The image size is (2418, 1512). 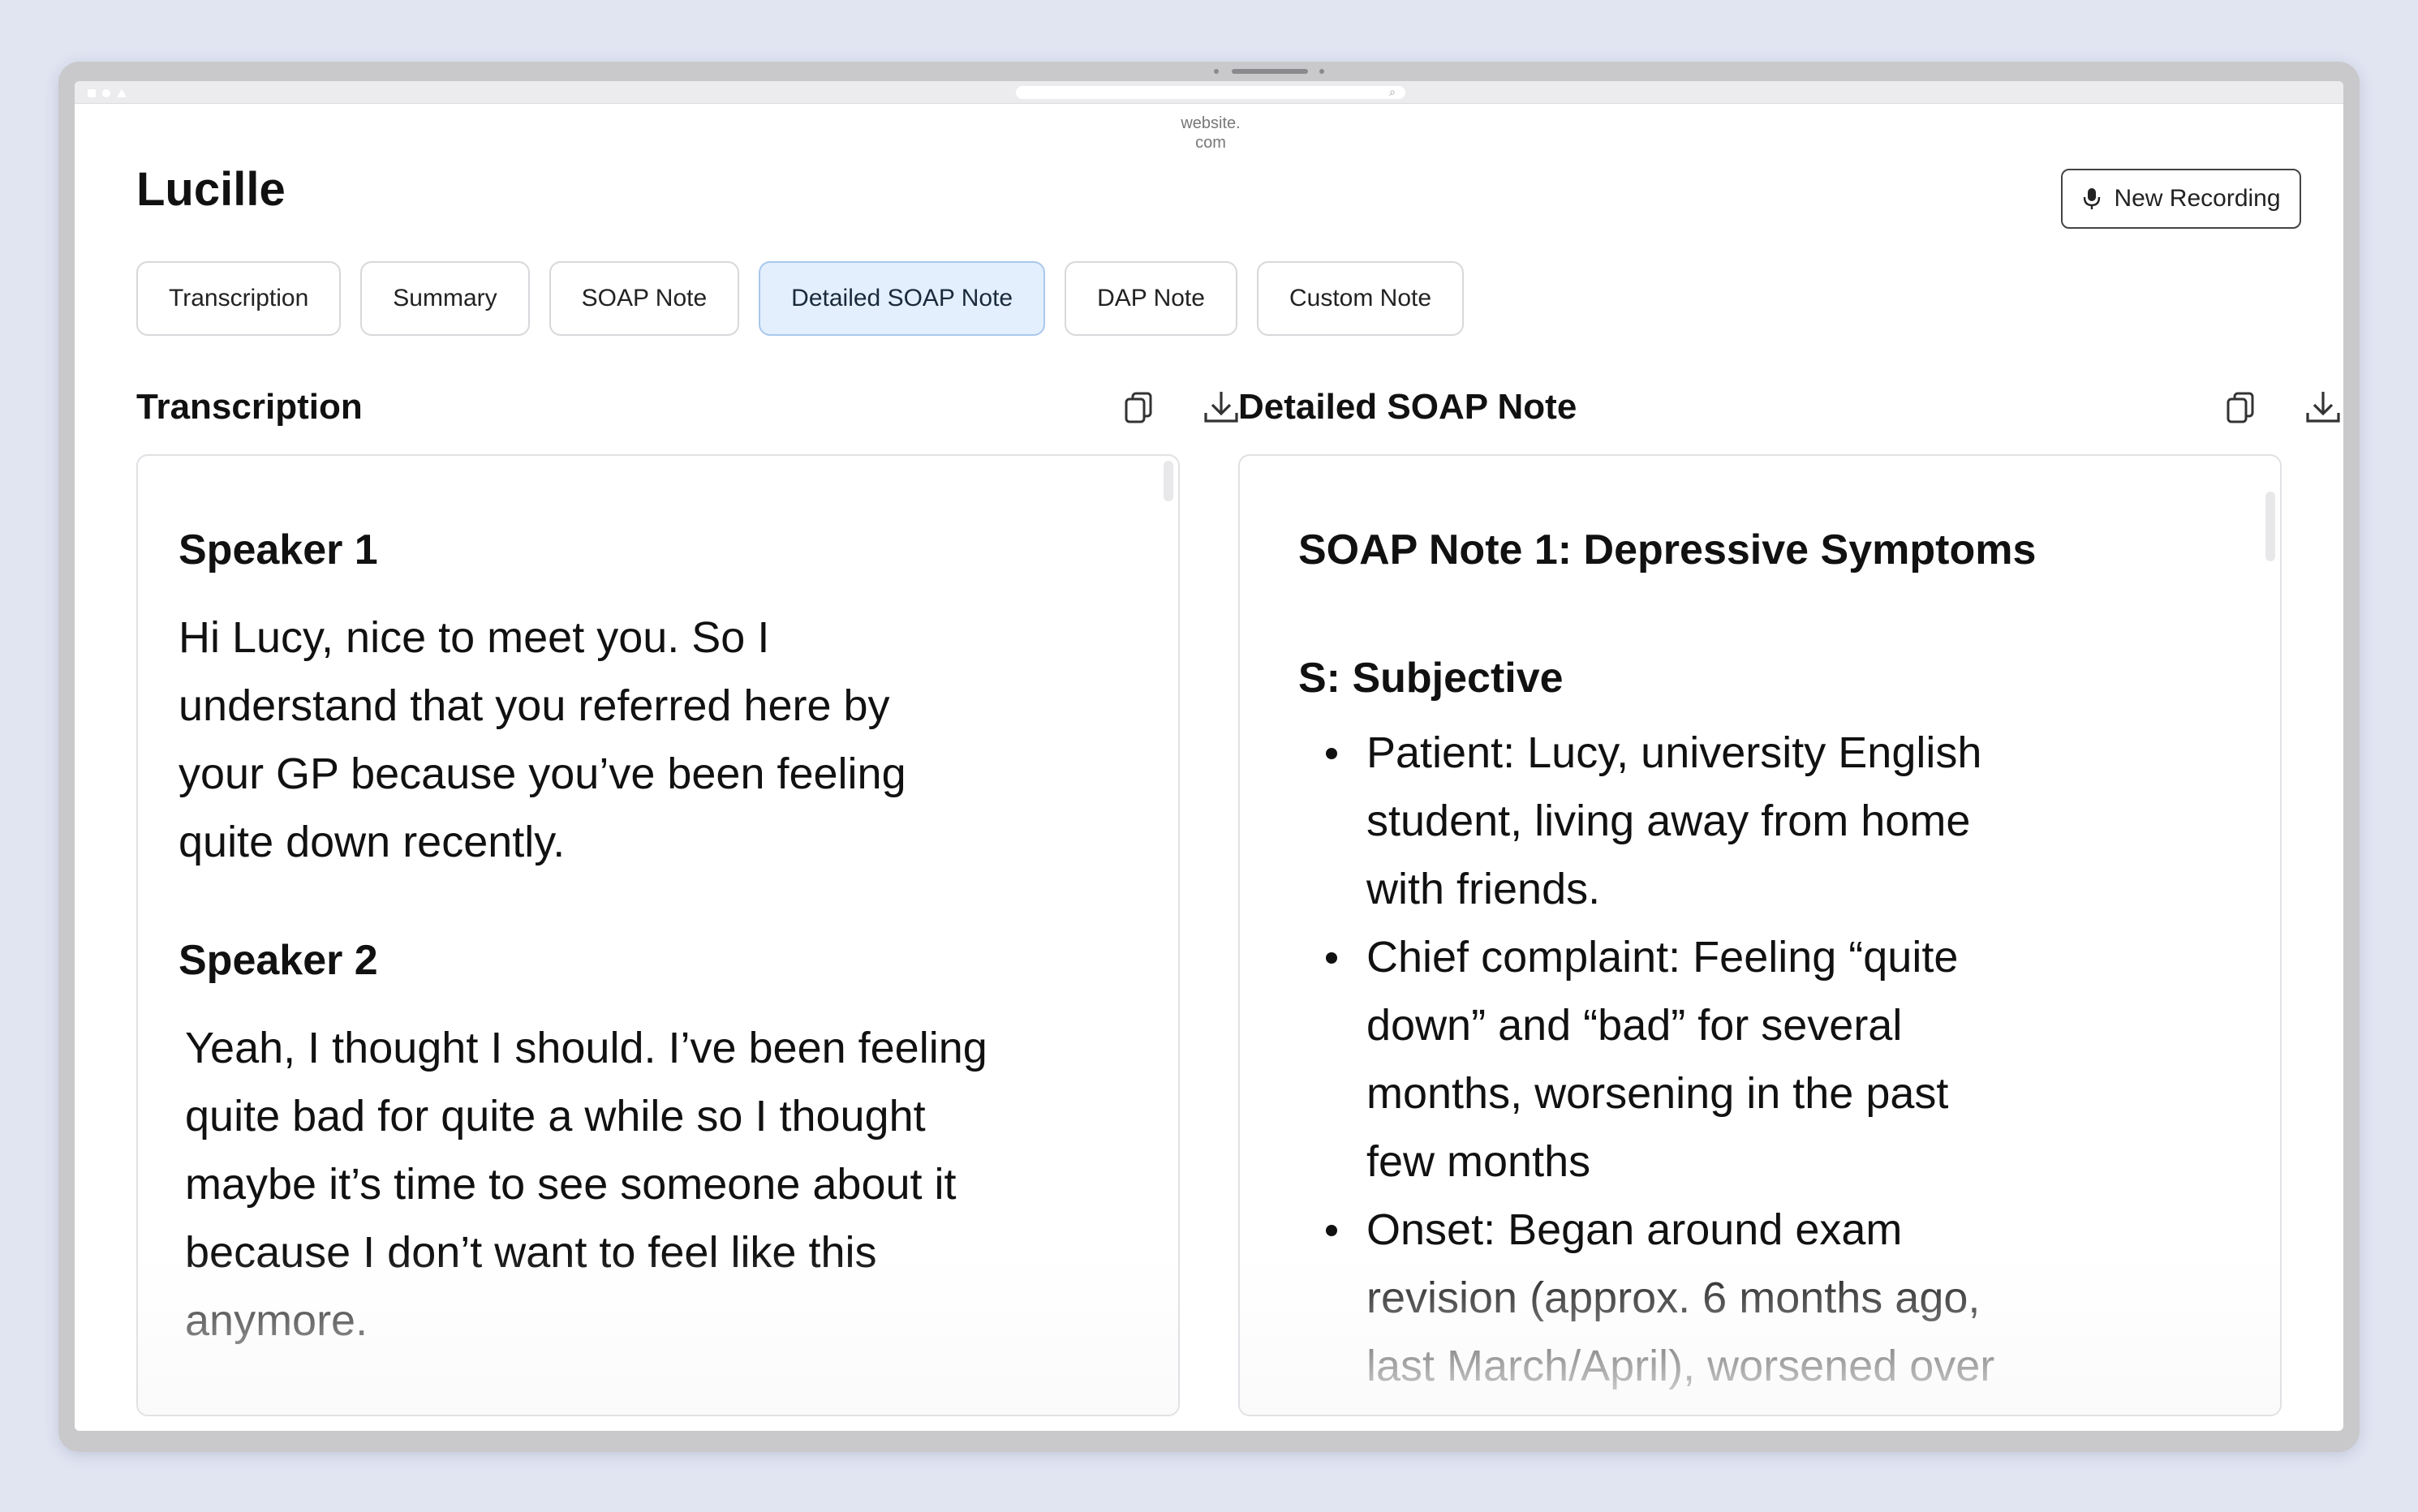 What do you see at coordinates (902, 298) in the screenshot?
I see `tab-detailed-soap-note: Detailed SOAP Note` at bounding box center [902, 298].